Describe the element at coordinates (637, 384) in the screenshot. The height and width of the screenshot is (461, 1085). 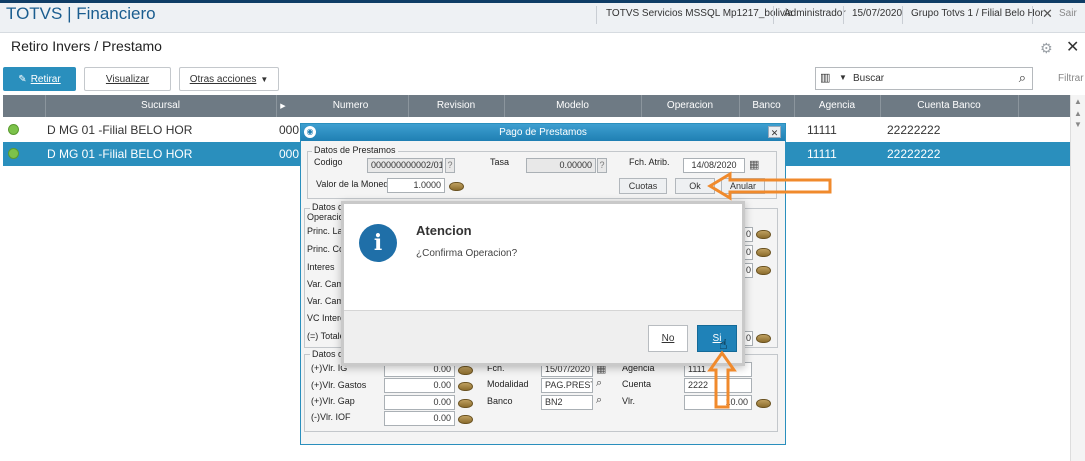
I see `cuenta-label: Cuenta` at that location.